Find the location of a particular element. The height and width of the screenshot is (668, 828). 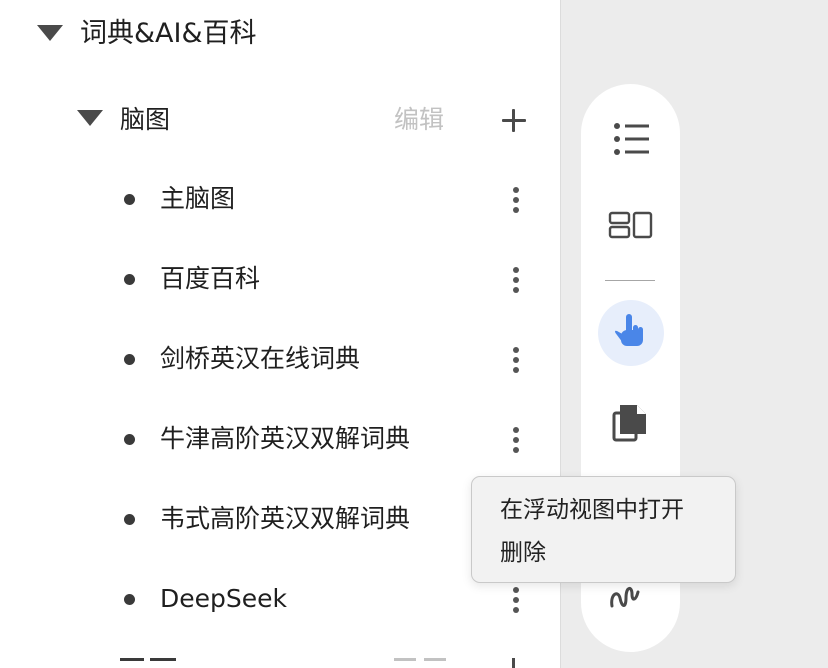

list-tool-button is located at coordinates (631, 139).